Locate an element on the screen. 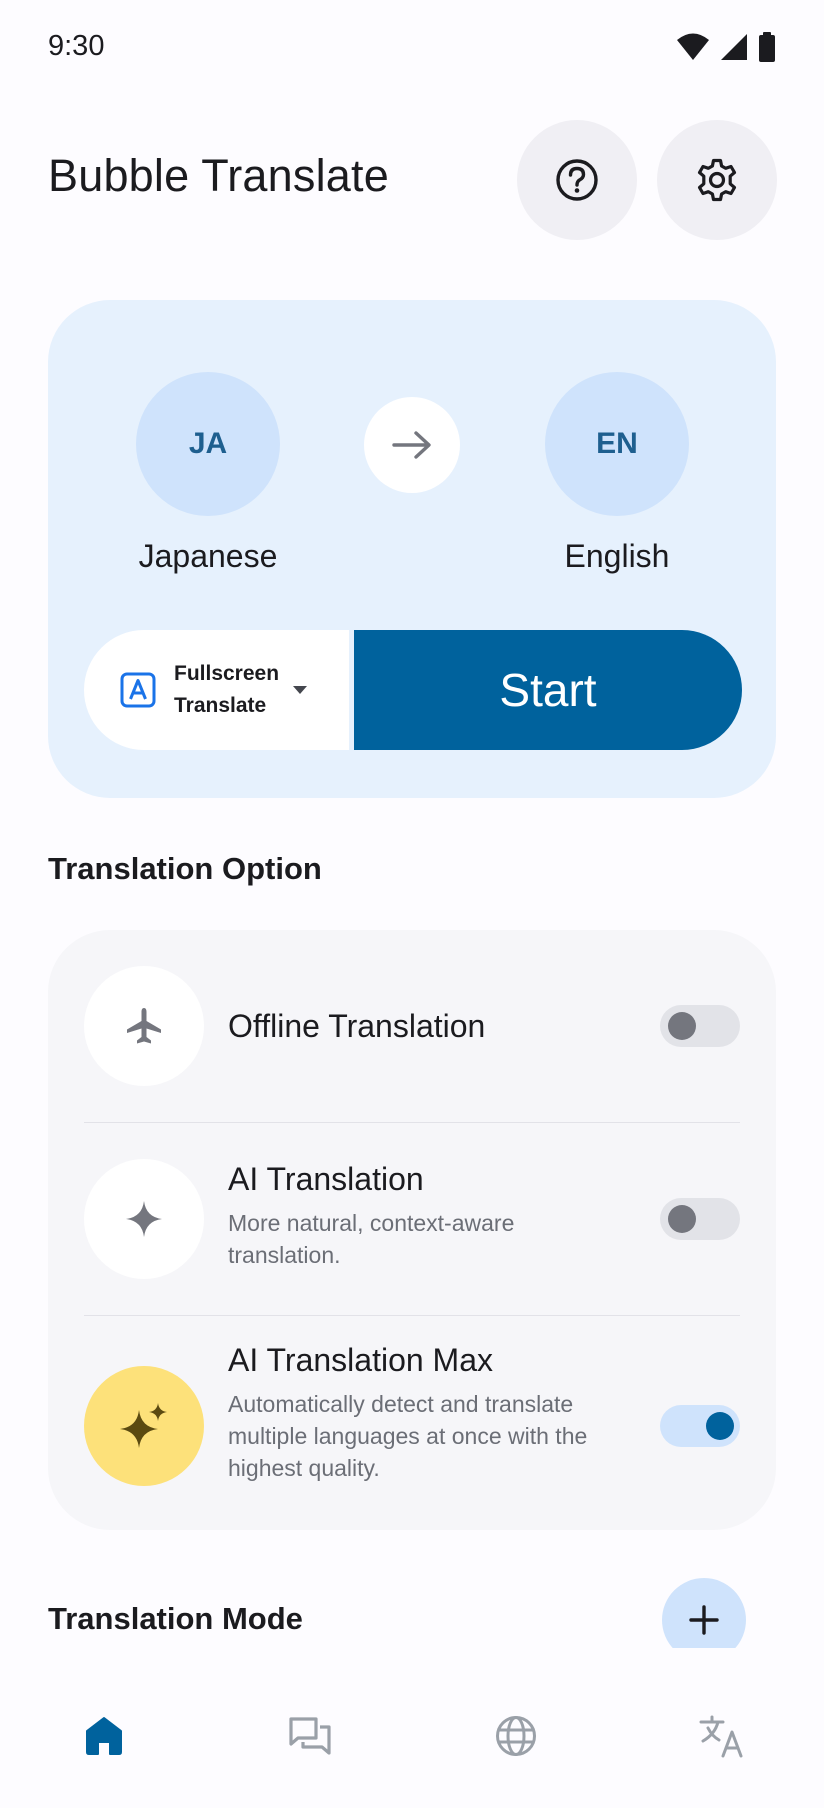 This screenshot has height=1808, width=824. status-bar: 9:30 is located at coordinates (412, 48).